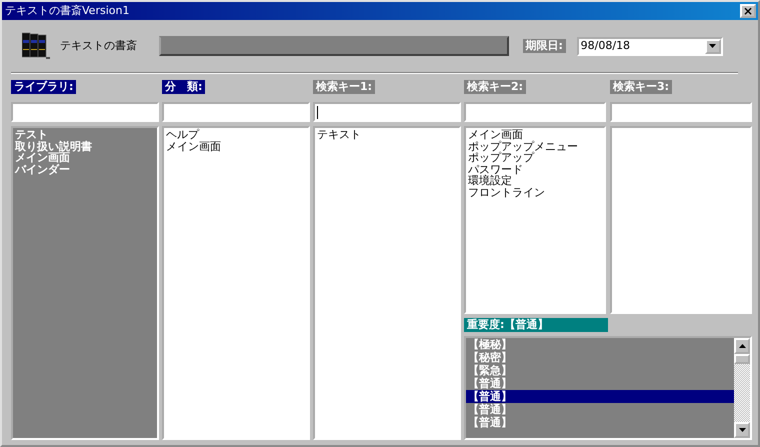 The image size is (760, 447). Describe the element at coordinates (43, 87) in the screenshot. I see `column-label: ライブラリ:` at that location.